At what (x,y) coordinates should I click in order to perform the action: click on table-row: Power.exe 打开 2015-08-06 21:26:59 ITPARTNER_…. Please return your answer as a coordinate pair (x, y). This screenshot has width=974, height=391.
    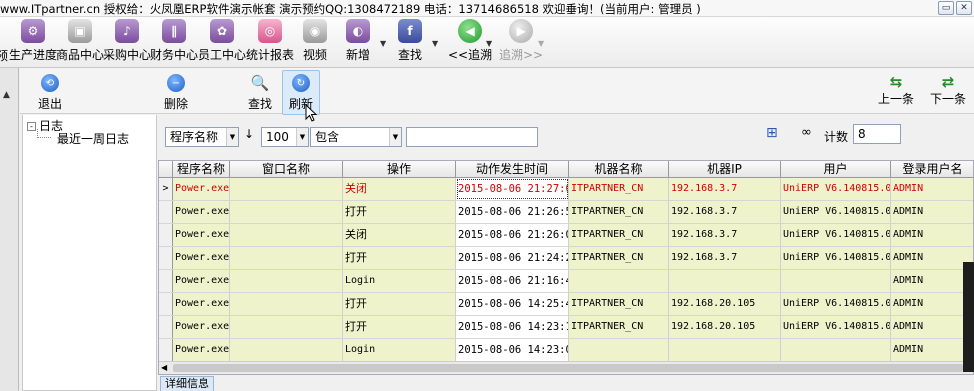
    Looking at the image, I should click on (566, 212).